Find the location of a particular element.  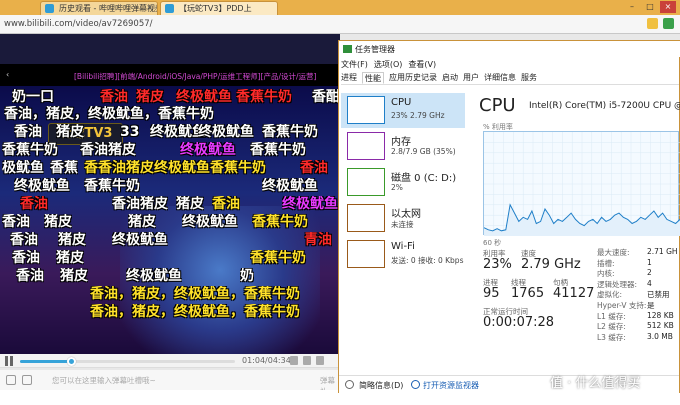

tab-label: 【玩蛇TV3】PDD上 is located at coordinates (215, 8).